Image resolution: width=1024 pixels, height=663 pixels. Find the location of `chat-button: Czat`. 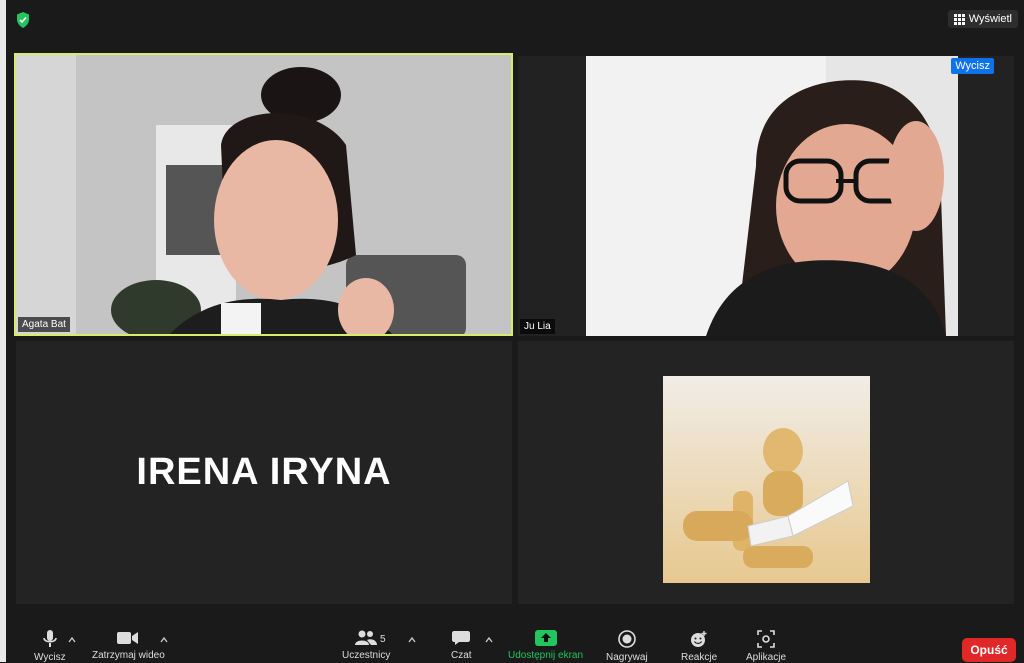

chat-button: Czat is located at coordinates (461, 645).